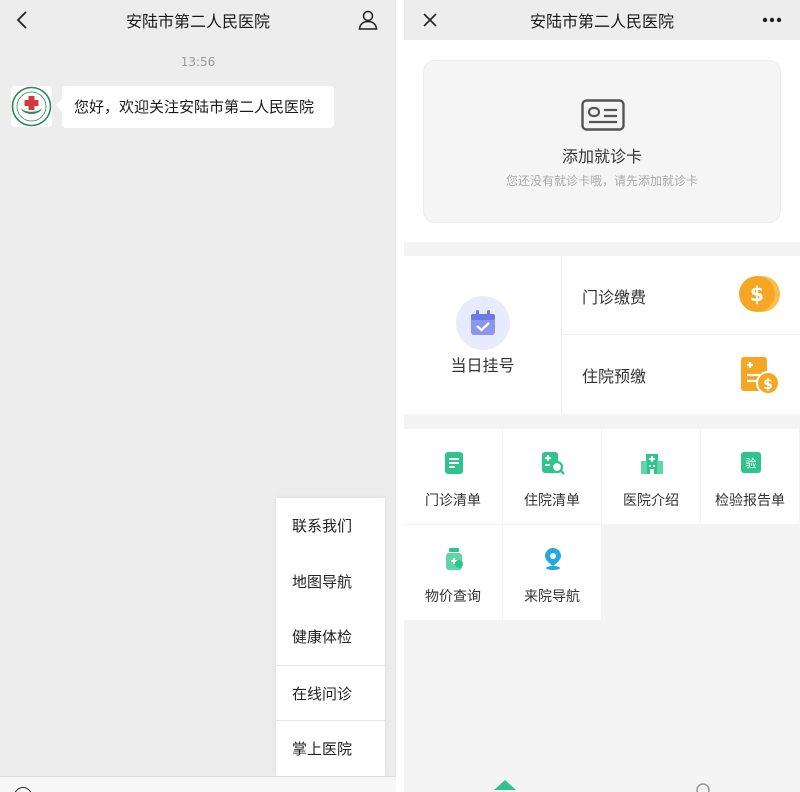 The height and width of the screenshot is (792, 800). I want to click on menu-popup: 联系我们 地图导航 健康体检 在线问诊 掌上医院, so click(330, 637).